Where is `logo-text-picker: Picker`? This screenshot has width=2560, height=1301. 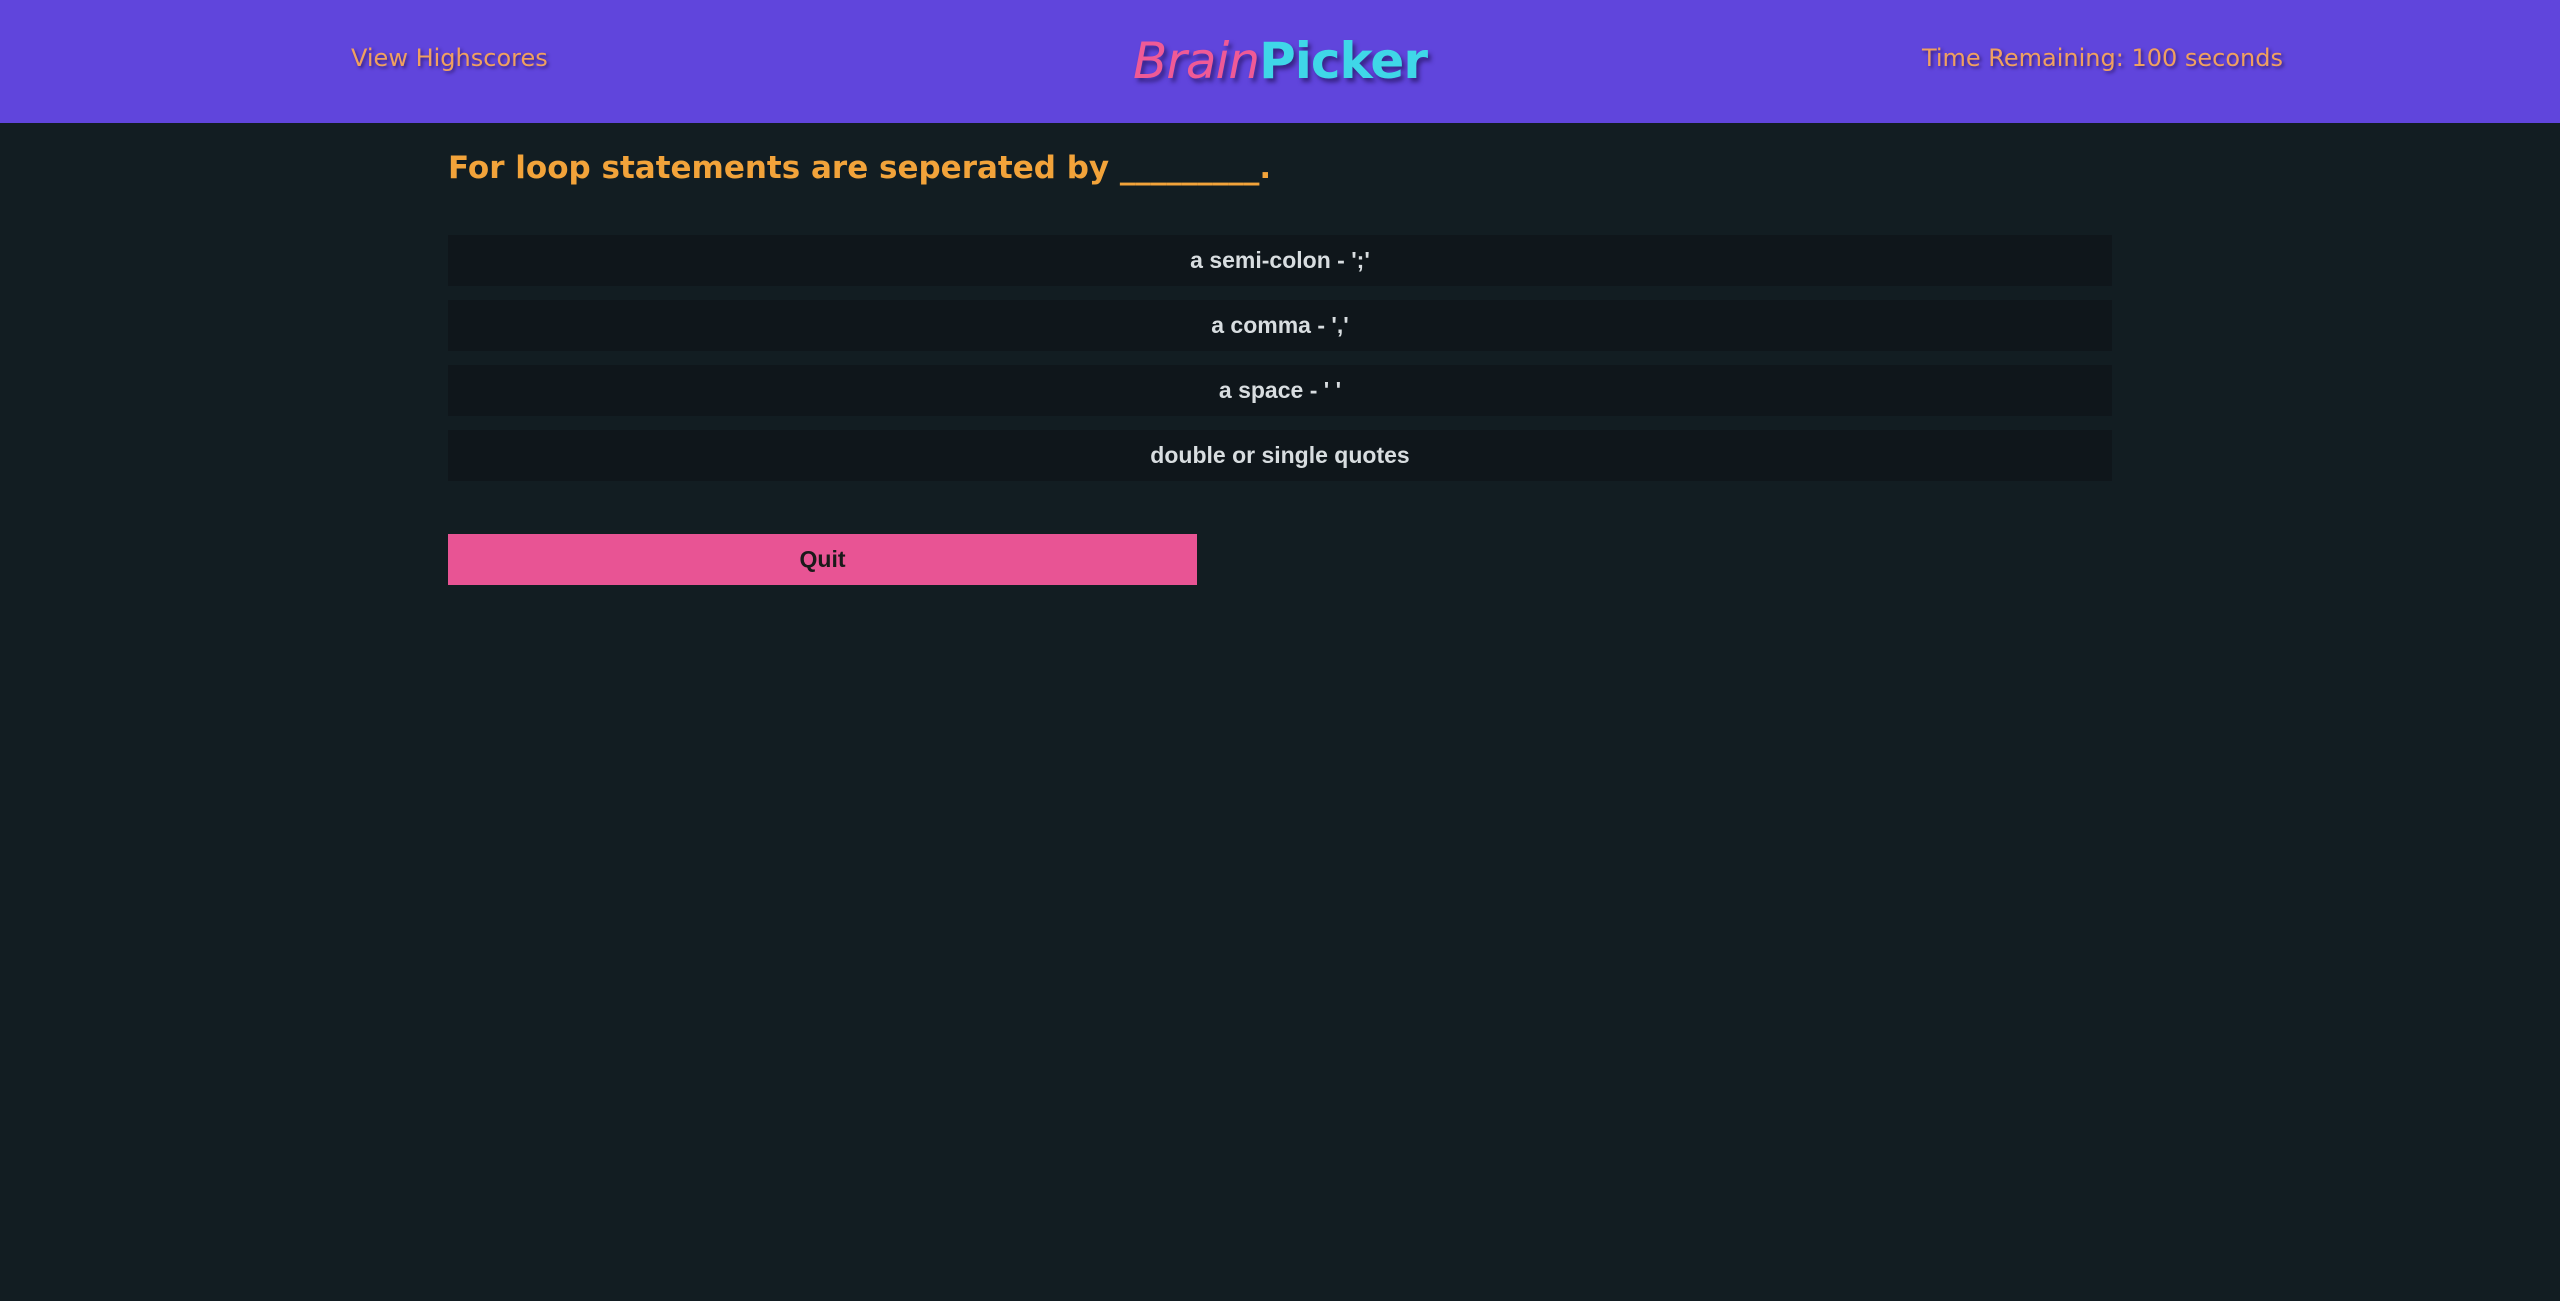 logo-text-picker: Picker is located at coordinates (1343, 61).